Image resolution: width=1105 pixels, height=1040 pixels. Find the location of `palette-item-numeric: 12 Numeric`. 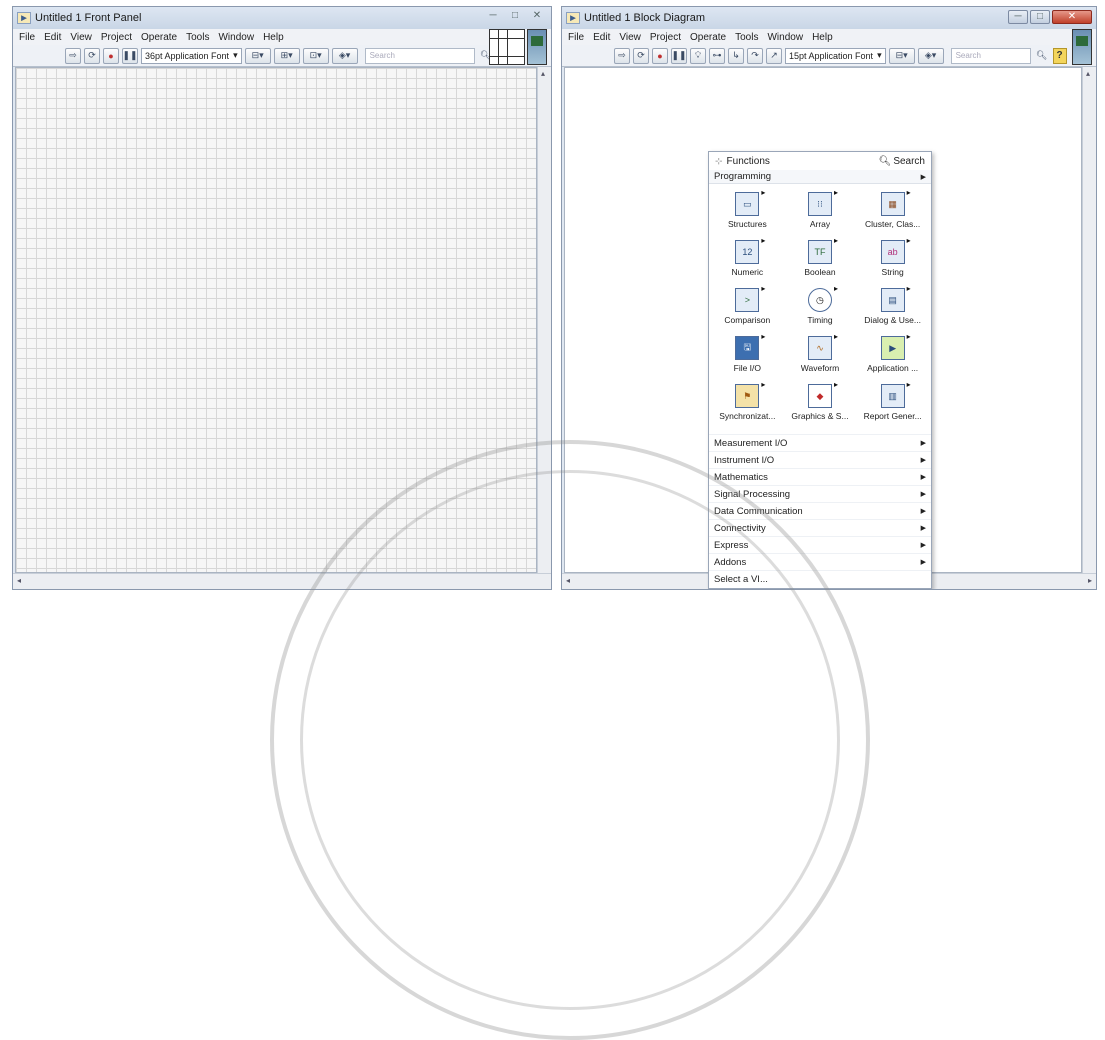

palette-item-numeric: 12 Numeric is located at coordinates (747, 261).